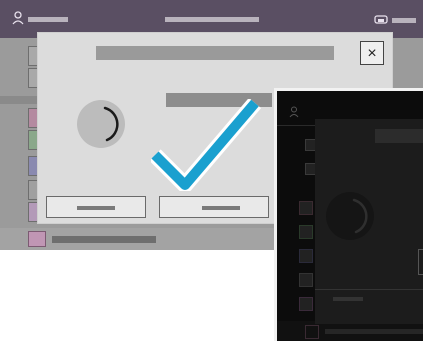  Describe the element at coordinates (306, 304) in the screenshot. I see `settings-icon` at that location.